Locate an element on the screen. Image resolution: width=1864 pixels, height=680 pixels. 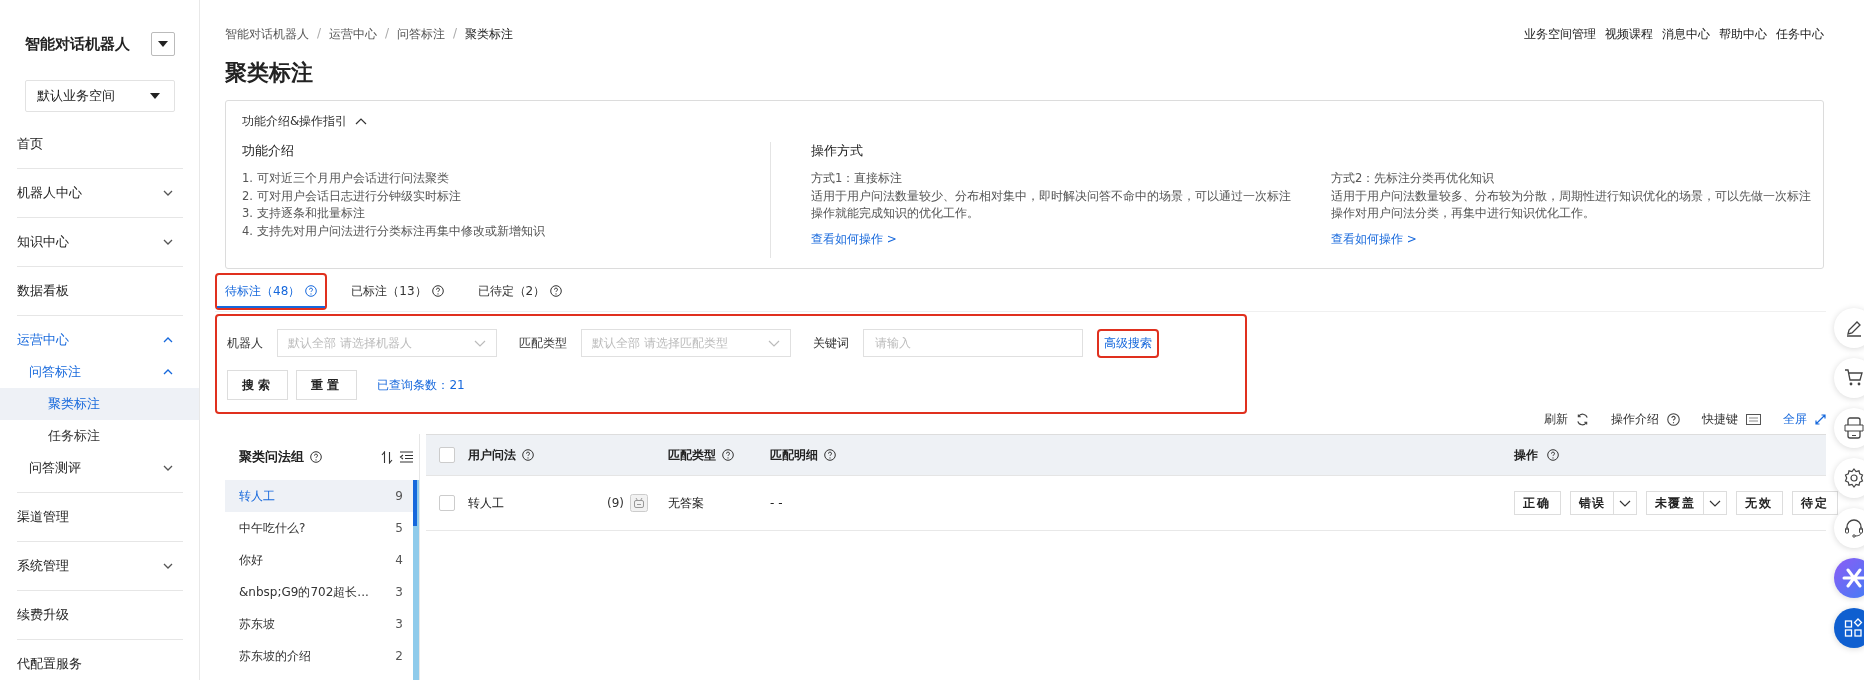
menu-item: 代配置服务 is located at coordinates (100, 664).